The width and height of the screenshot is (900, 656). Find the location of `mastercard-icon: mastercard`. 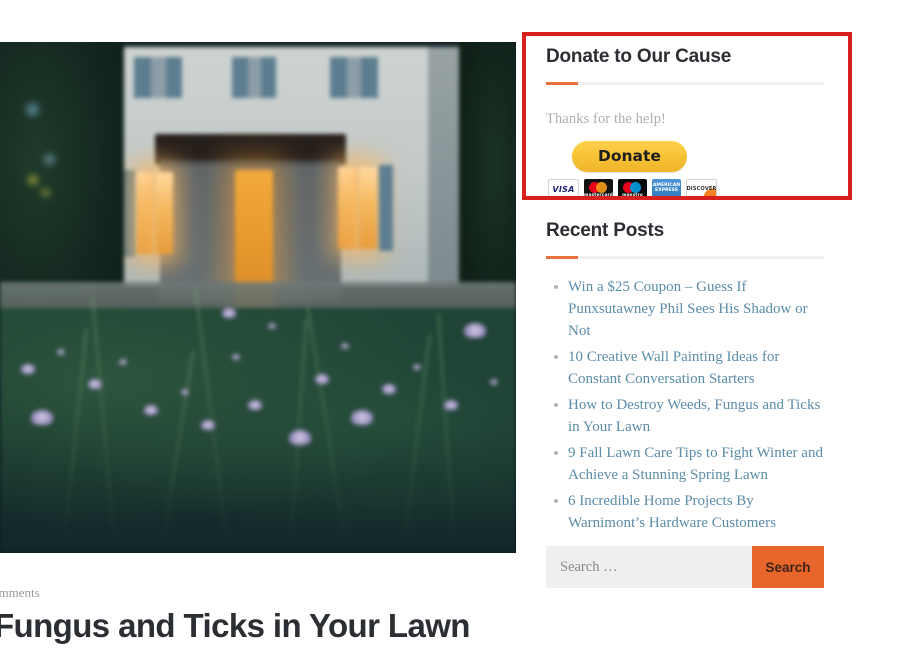

mastercard-icon: mastercard is located at coordinates (598, 188).